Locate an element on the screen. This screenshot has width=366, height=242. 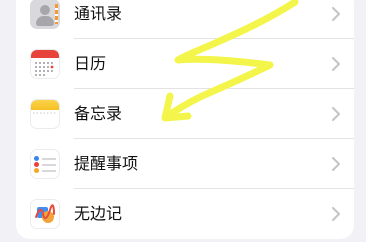
list-item-label: 备忘录 is located at coordinates (98, 113).